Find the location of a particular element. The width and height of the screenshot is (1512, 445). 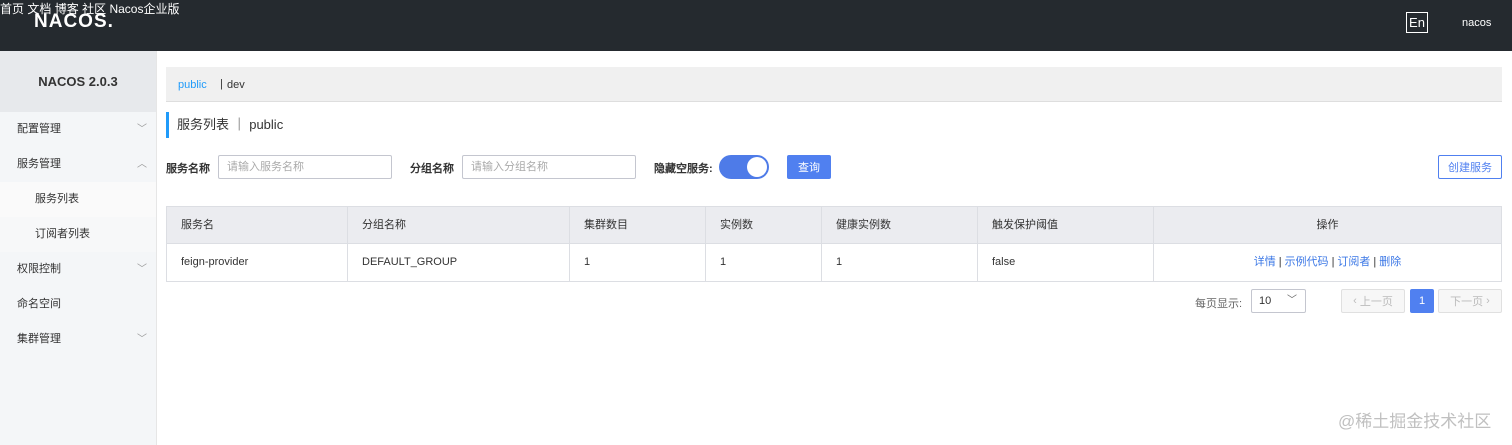

column-header: 集群数目 is located at coordinates (638, 225).